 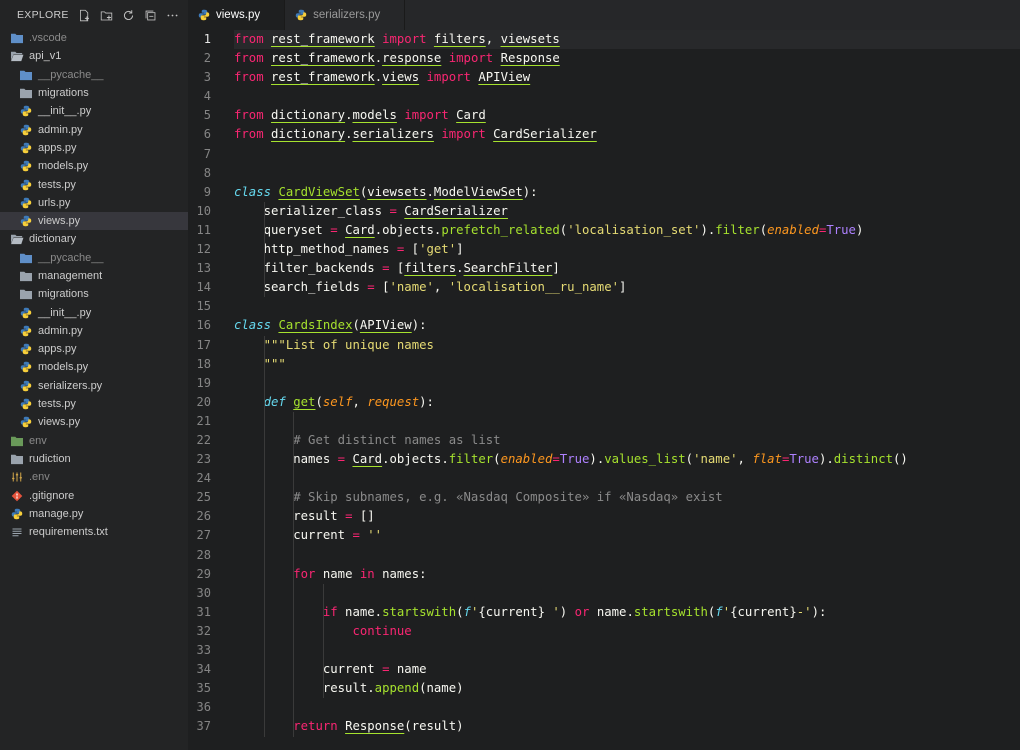 I want to click on tab-serializers-py: serializers.py, so click(x=345, y=15).